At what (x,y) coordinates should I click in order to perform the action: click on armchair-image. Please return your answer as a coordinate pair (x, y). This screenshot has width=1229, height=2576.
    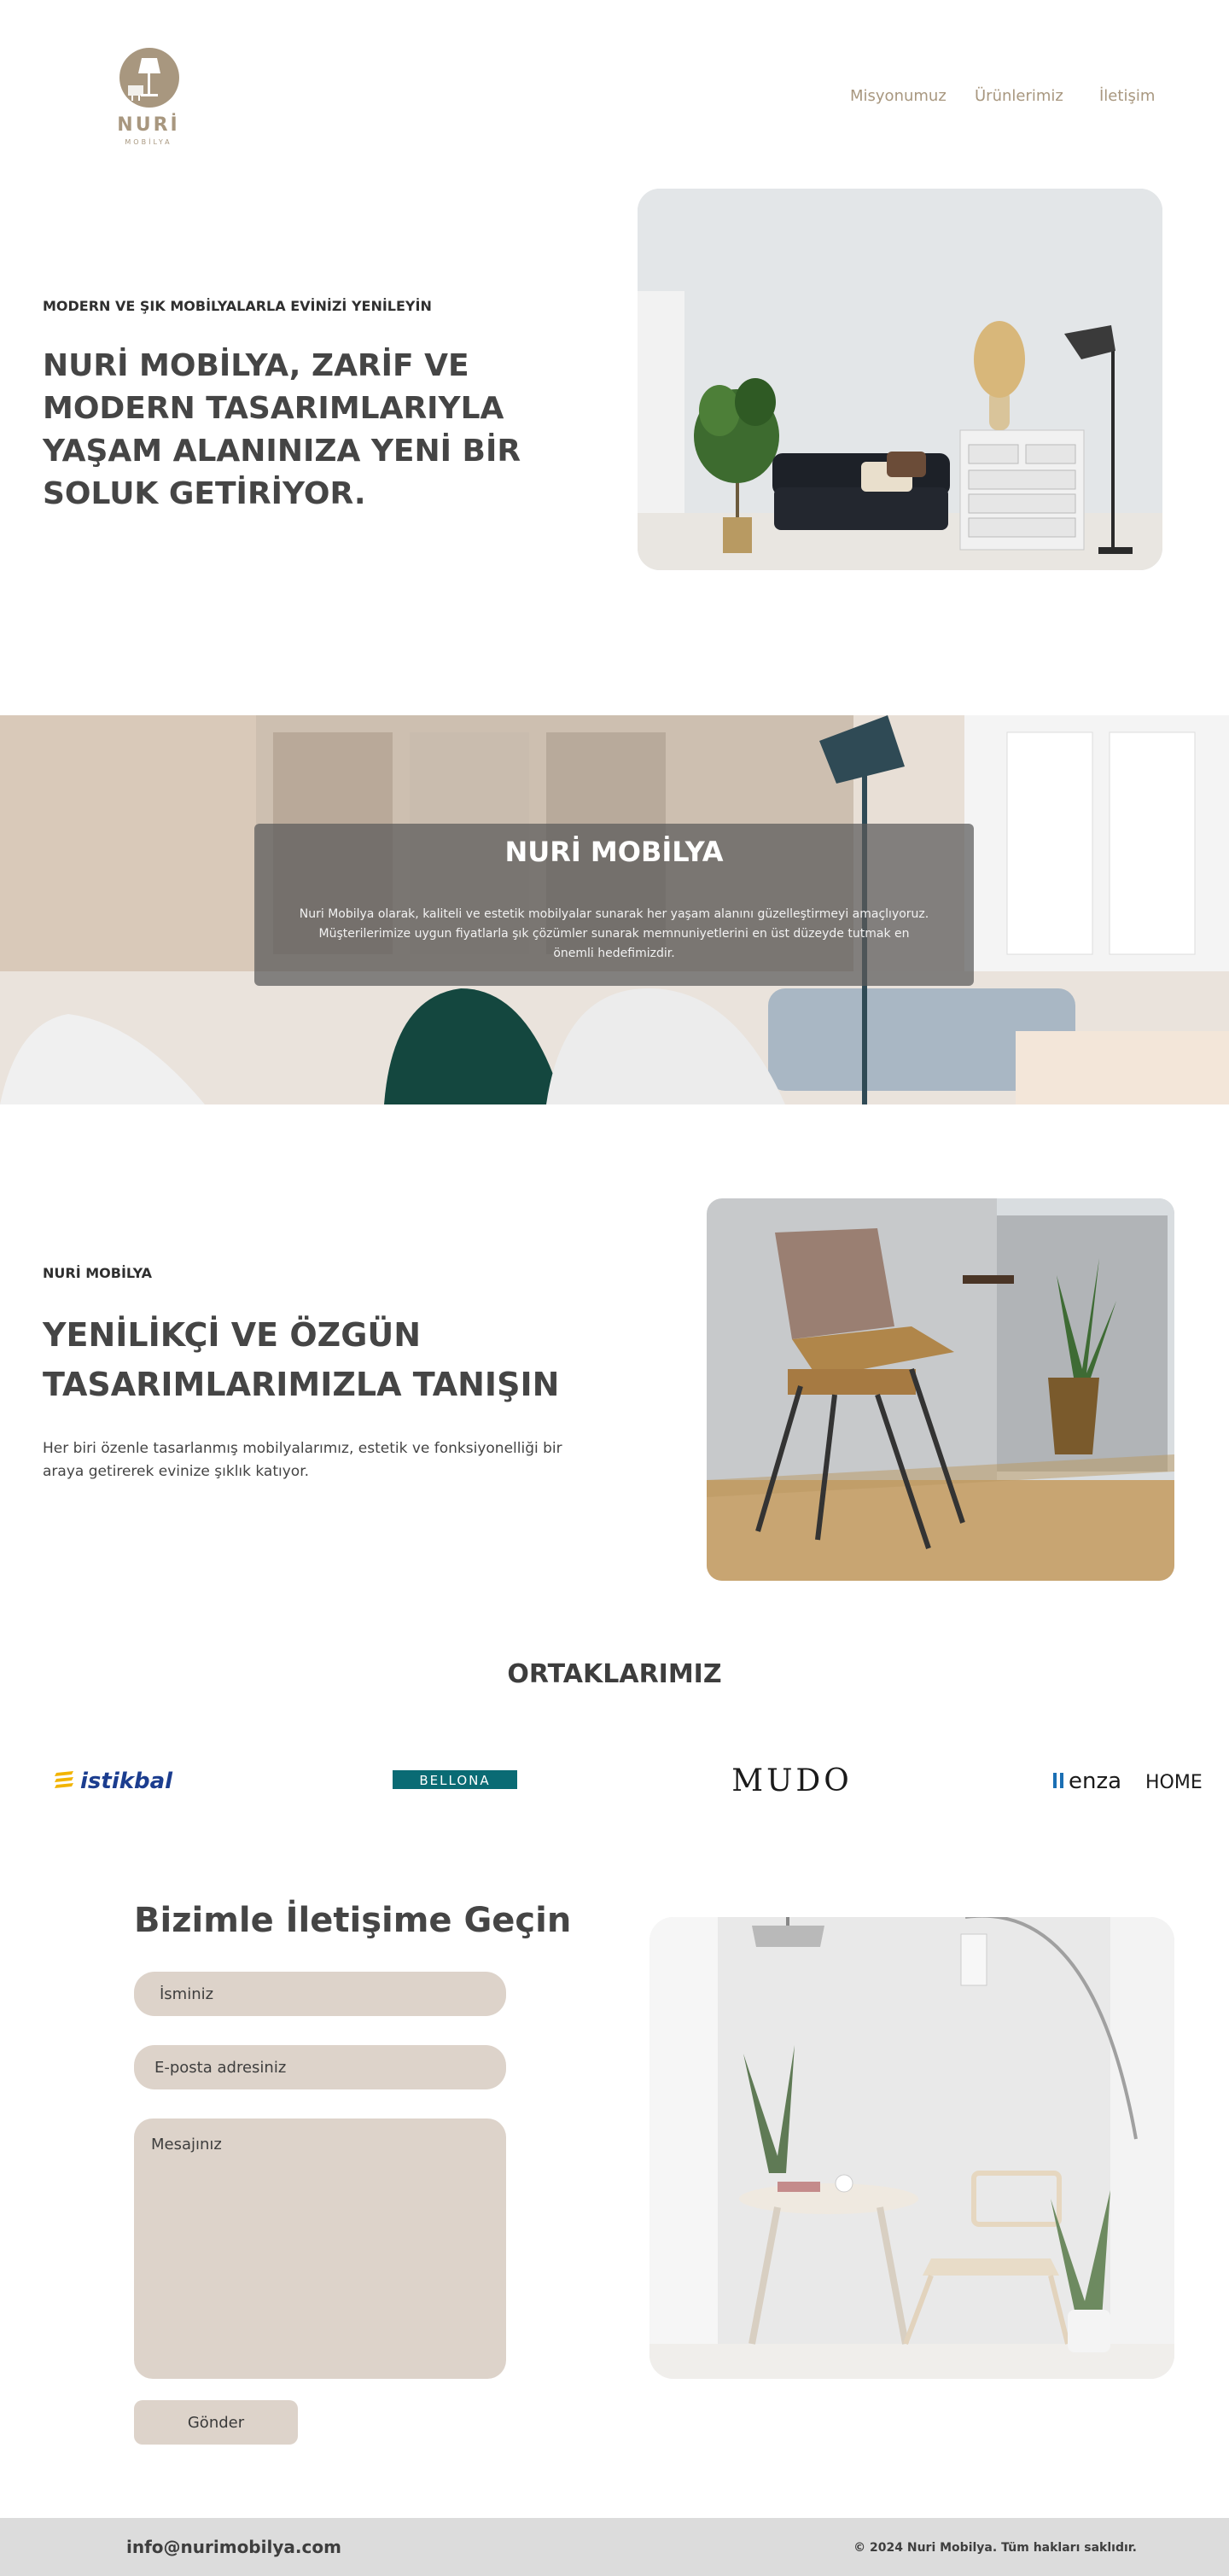
    Looking at the image, I should click on (940, 1389).